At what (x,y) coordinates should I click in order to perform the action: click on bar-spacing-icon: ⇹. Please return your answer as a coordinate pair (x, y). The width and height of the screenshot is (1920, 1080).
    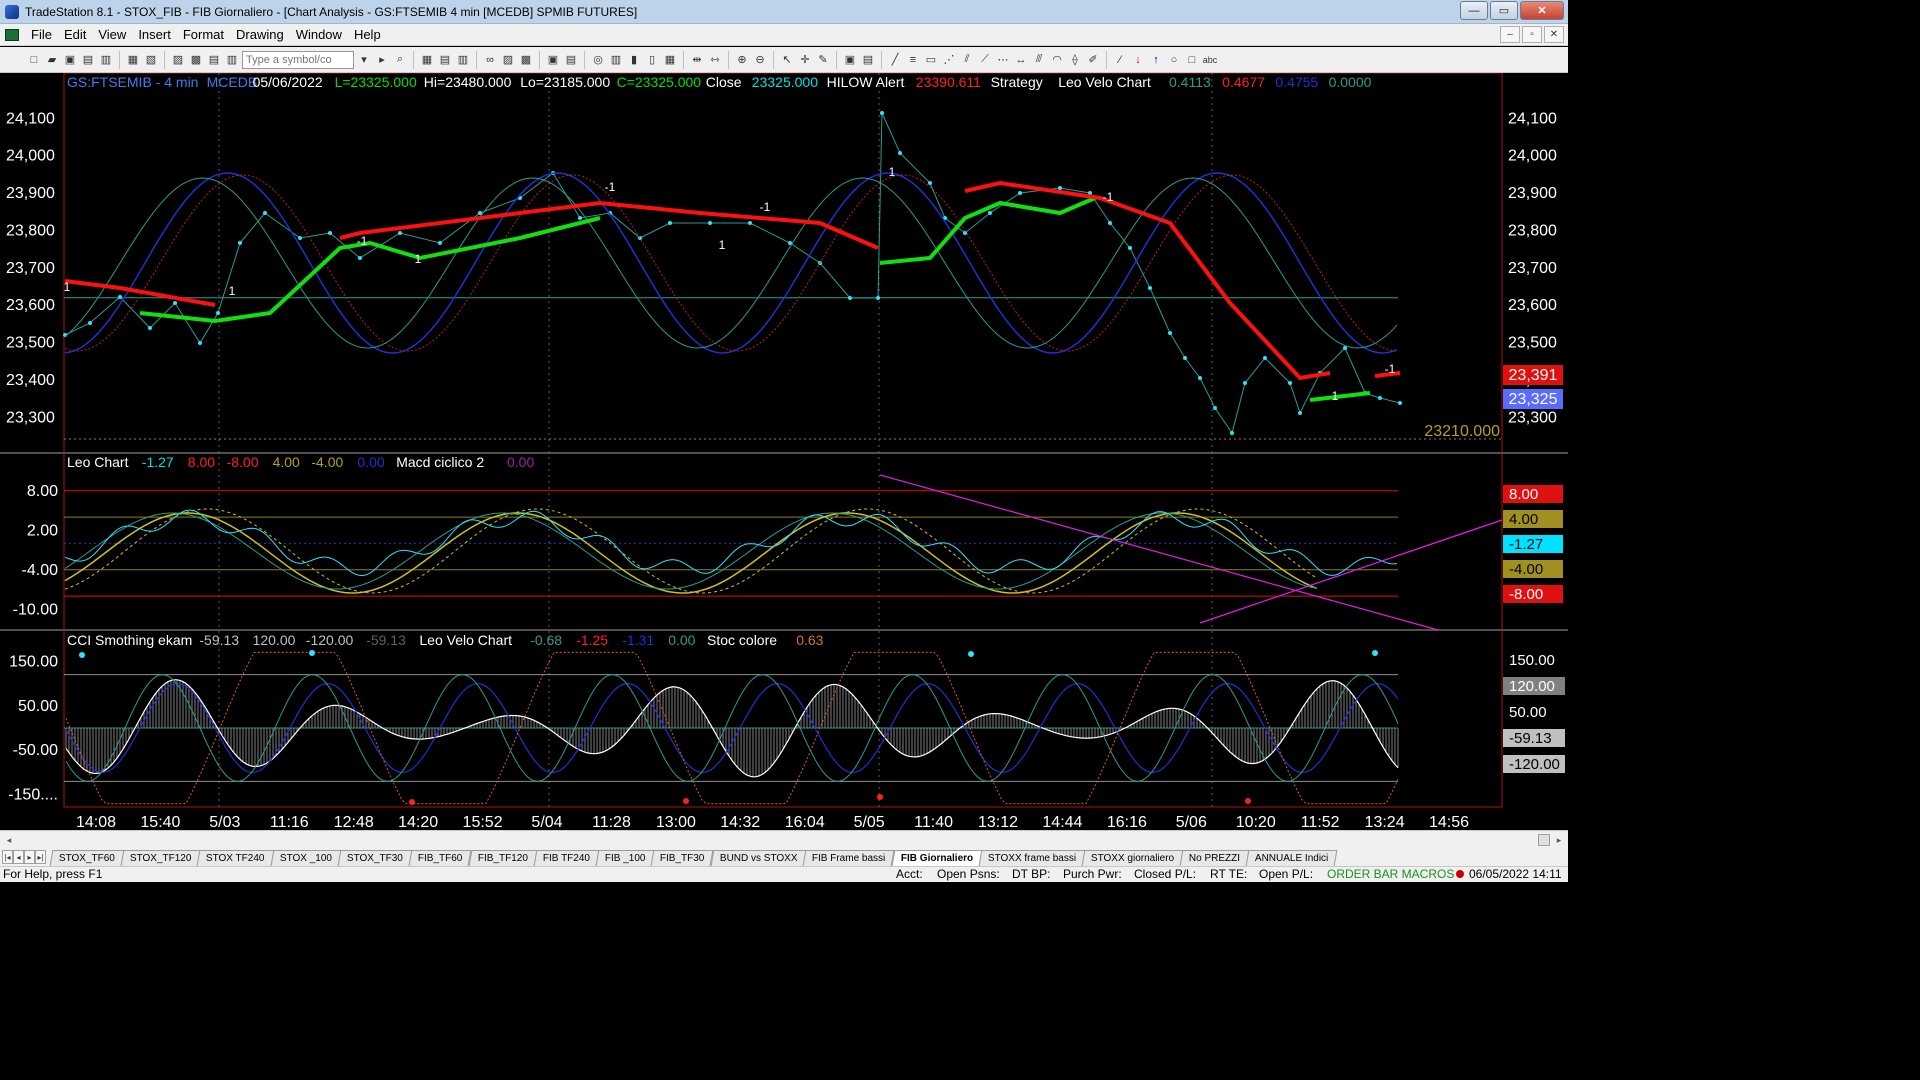
    Looking at the image, I should click on (697, 60).